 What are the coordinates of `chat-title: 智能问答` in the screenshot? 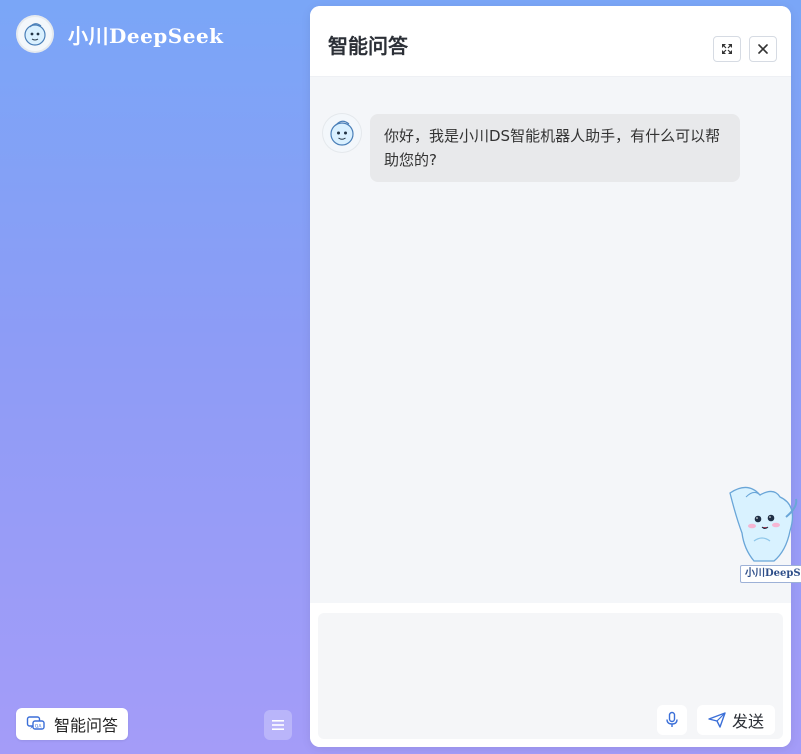 It's located at (368, 46).